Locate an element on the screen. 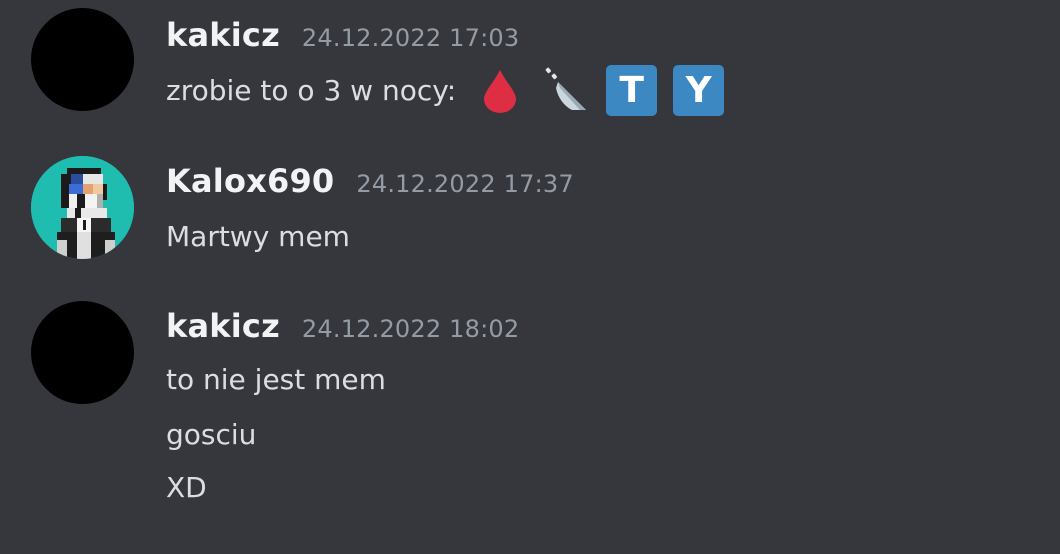 The height and width of the screenshot is (554, 1060). timestamp: 24.12.2022 18:02 is located at coordinates (410, 329).